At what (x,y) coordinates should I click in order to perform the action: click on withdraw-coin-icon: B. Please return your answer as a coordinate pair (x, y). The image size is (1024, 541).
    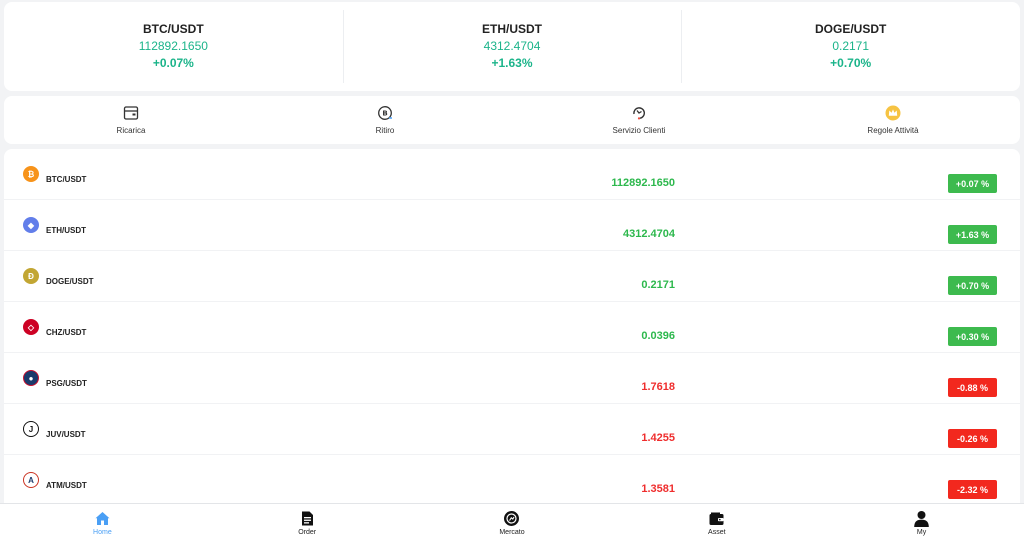
    Looking at the image, I should click on (385, 113).